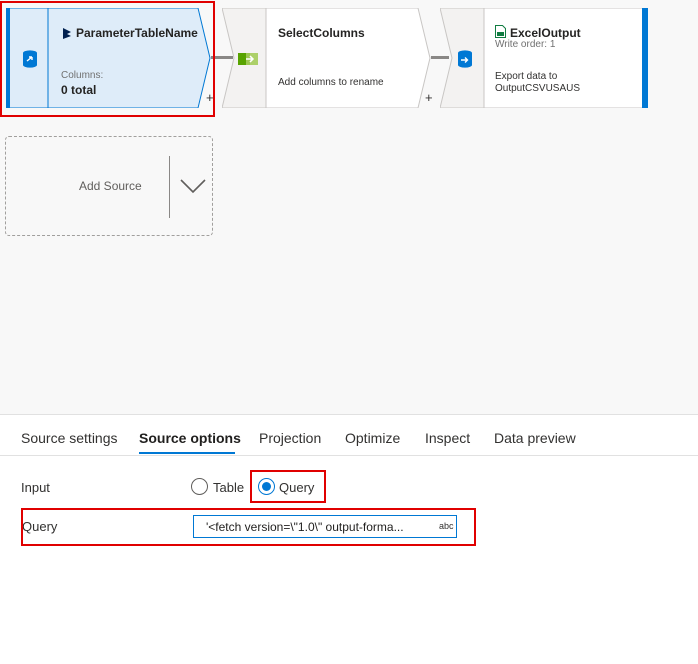  What do you see at coordinates (429, 97) in the screenshot?
I see `add-transform-plus-2: +` at bounding box center [429, 97].